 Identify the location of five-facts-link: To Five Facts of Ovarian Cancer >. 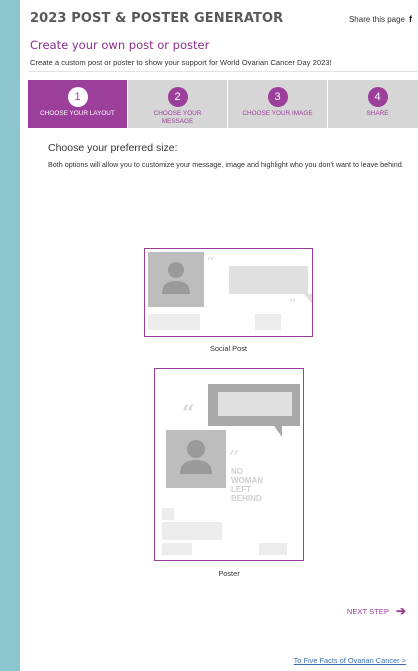
(350, 660).